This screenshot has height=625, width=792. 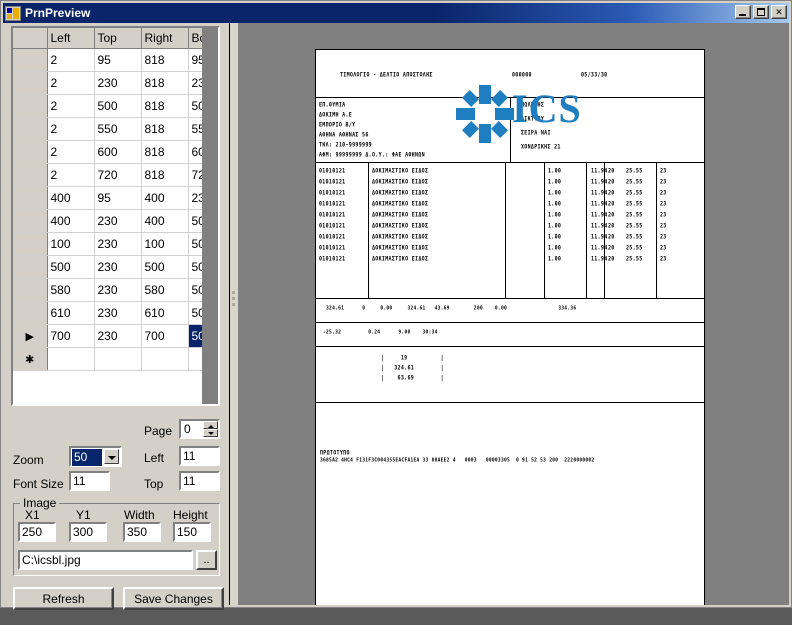 I want to click on column-header-right: Right, so click(x=165, y=38).